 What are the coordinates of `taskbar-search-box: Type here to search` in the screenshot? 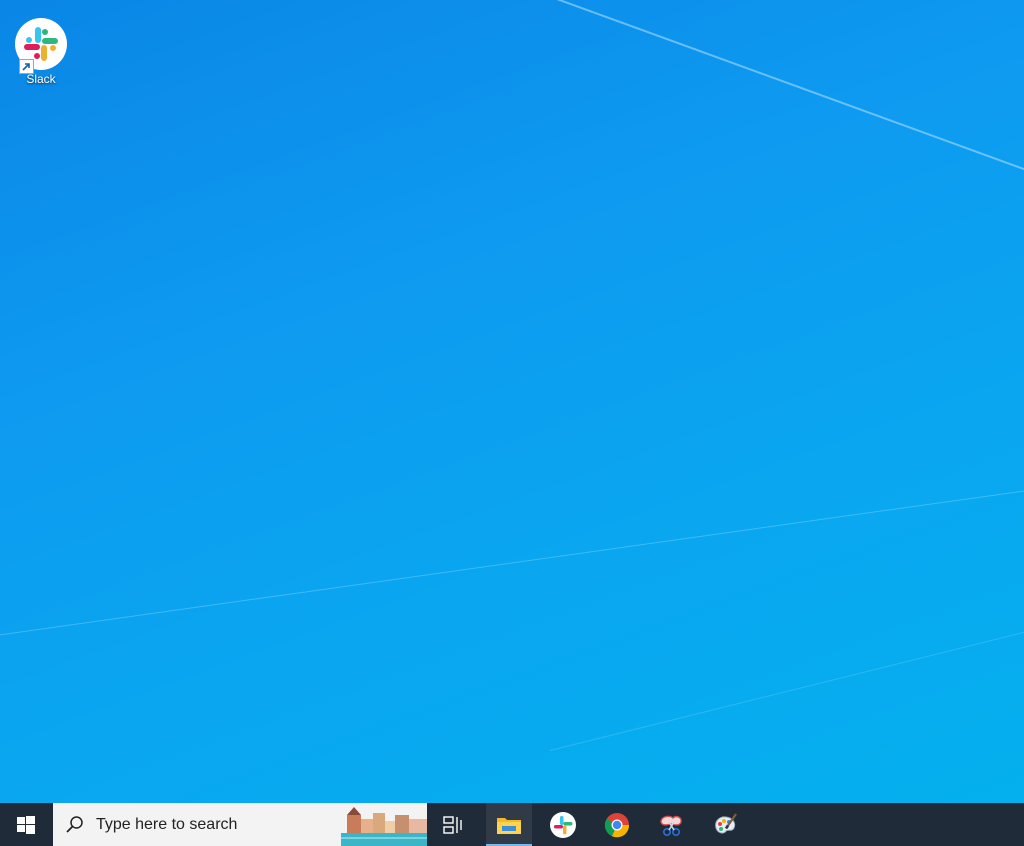 It's located at (240, 824).